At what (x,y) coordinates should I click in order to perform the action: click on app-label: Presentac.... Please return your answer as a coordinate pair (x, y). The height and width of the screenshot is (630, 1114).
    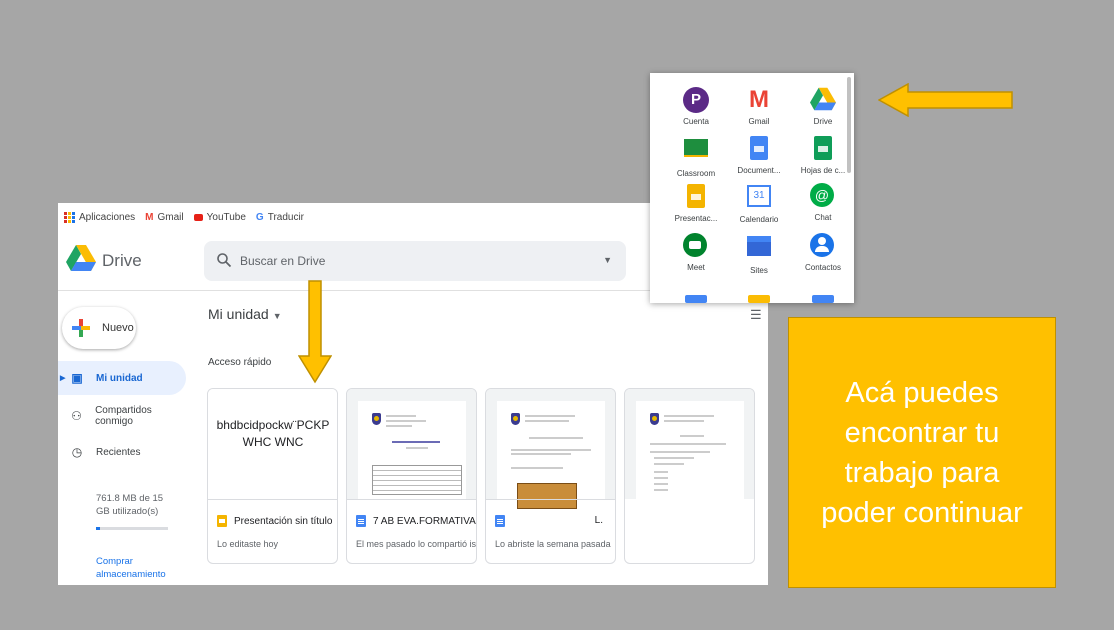
    Looking at the image, I should click on (696, 218).